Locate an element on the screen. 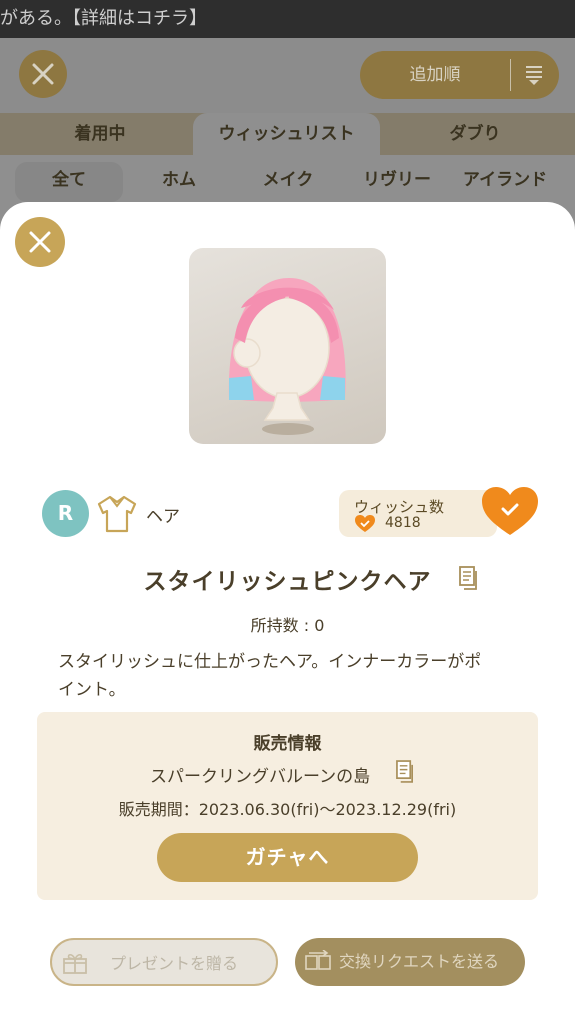 Image resolution: width=575 pixels, height=1024 pixels. category-label: ヘア is located at coordinates (163, 517).